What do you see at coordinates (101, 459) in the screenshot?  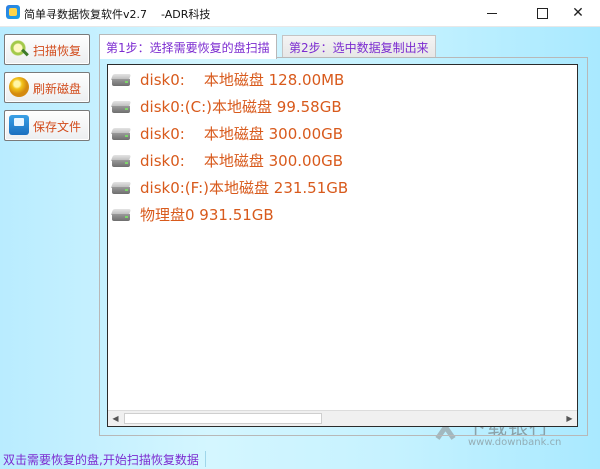 I see `status-text: 双击需要恢复的盘,开始扫描恢复数据` at bounding box center [101, 459].